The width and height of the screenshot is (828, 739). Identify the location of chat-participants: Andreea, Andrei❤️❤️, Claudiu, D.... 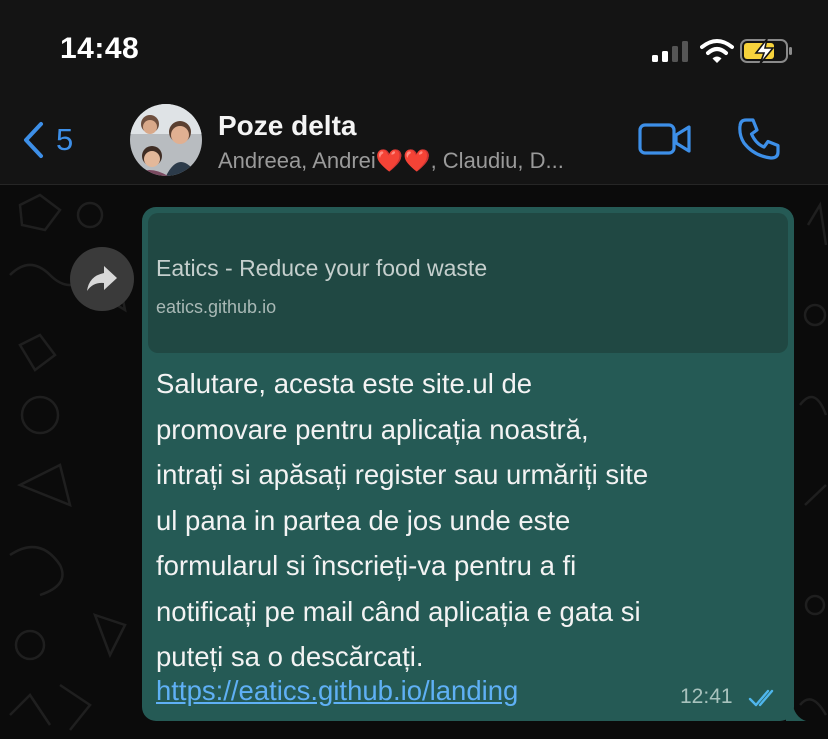
(418, 161).